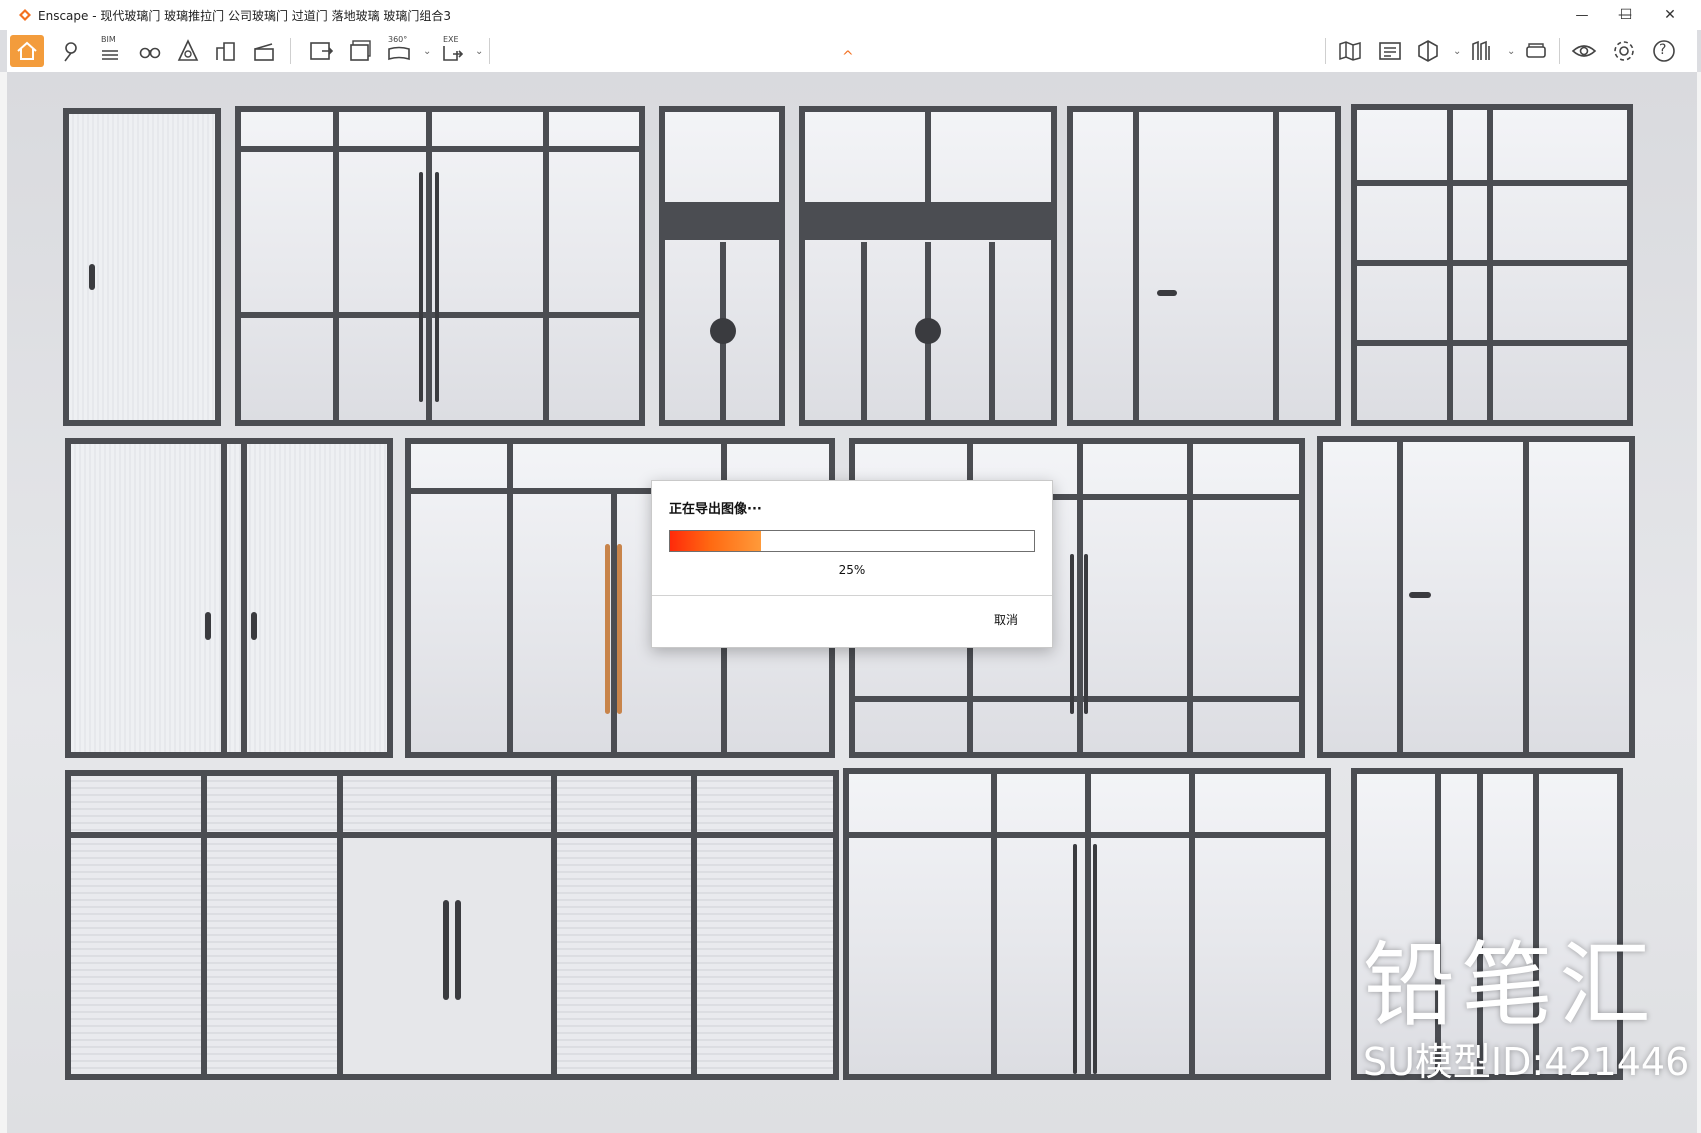 Image resolution: width=1701 pixels, height=1133 pixels. I want to click on export-exe-button: EXE, so click(452, 51).